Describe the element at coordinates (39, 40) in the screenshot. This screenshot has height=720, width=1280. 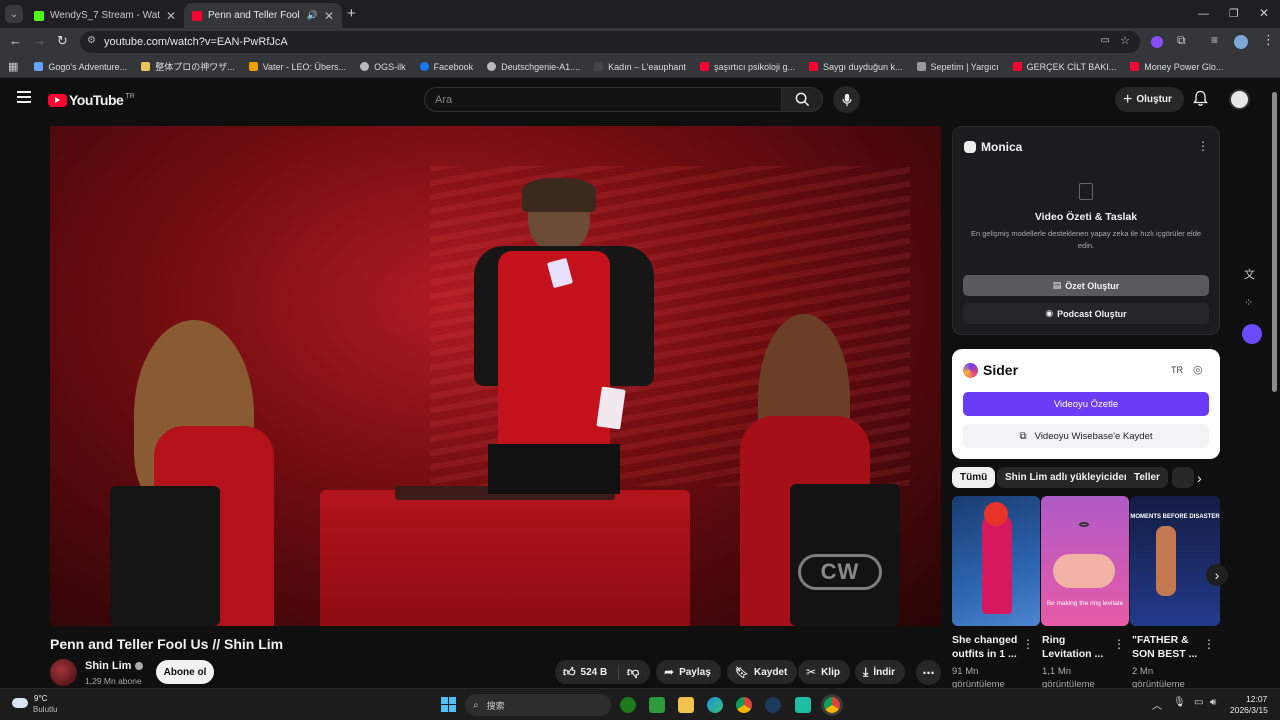
I see `forward-icon: →` at that location.